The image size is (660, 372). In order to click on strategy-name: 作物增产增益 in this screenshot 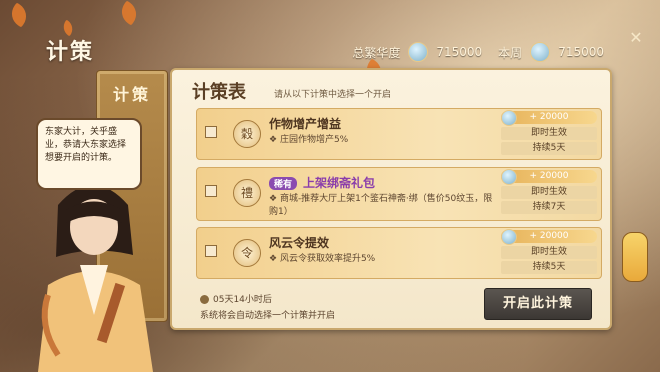, I will do `click(305, 124)`.